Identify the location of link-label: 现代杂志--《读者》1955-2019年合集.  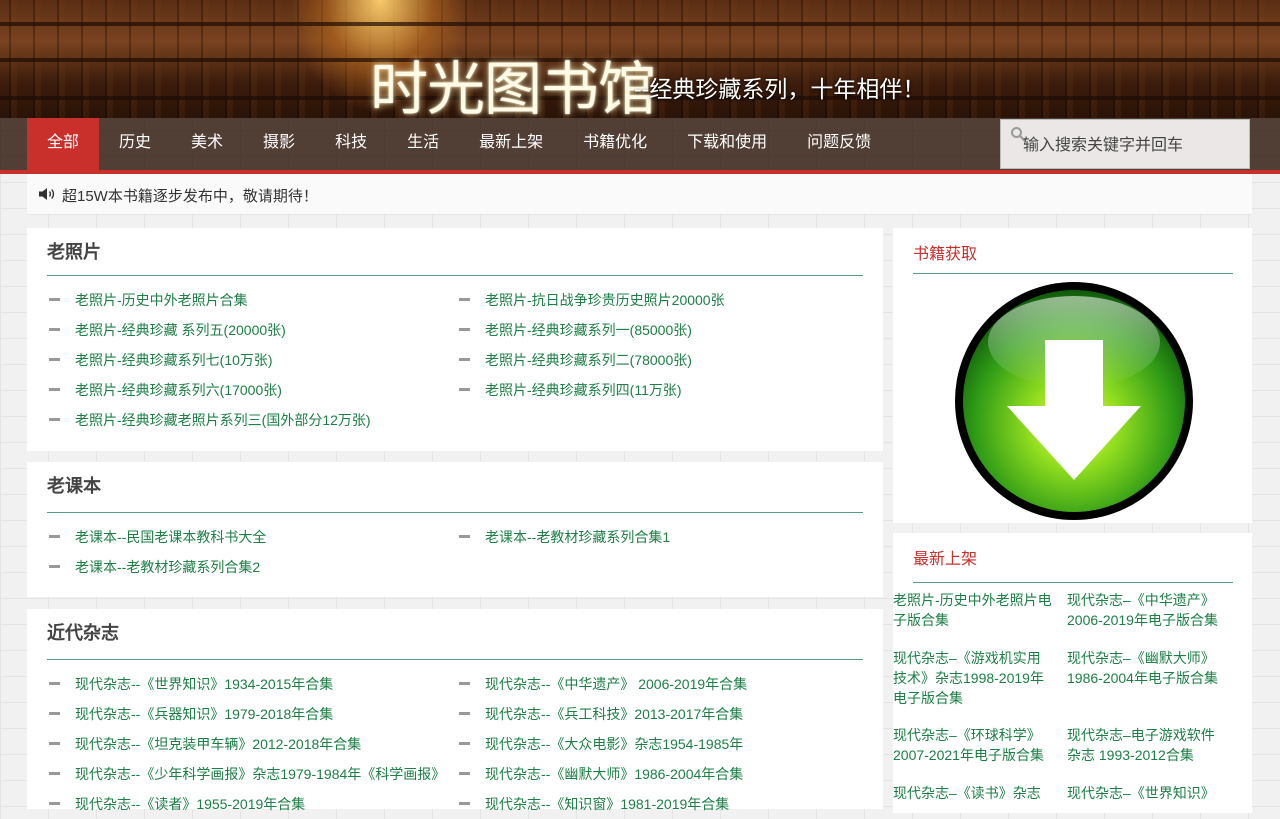
(190, 804).